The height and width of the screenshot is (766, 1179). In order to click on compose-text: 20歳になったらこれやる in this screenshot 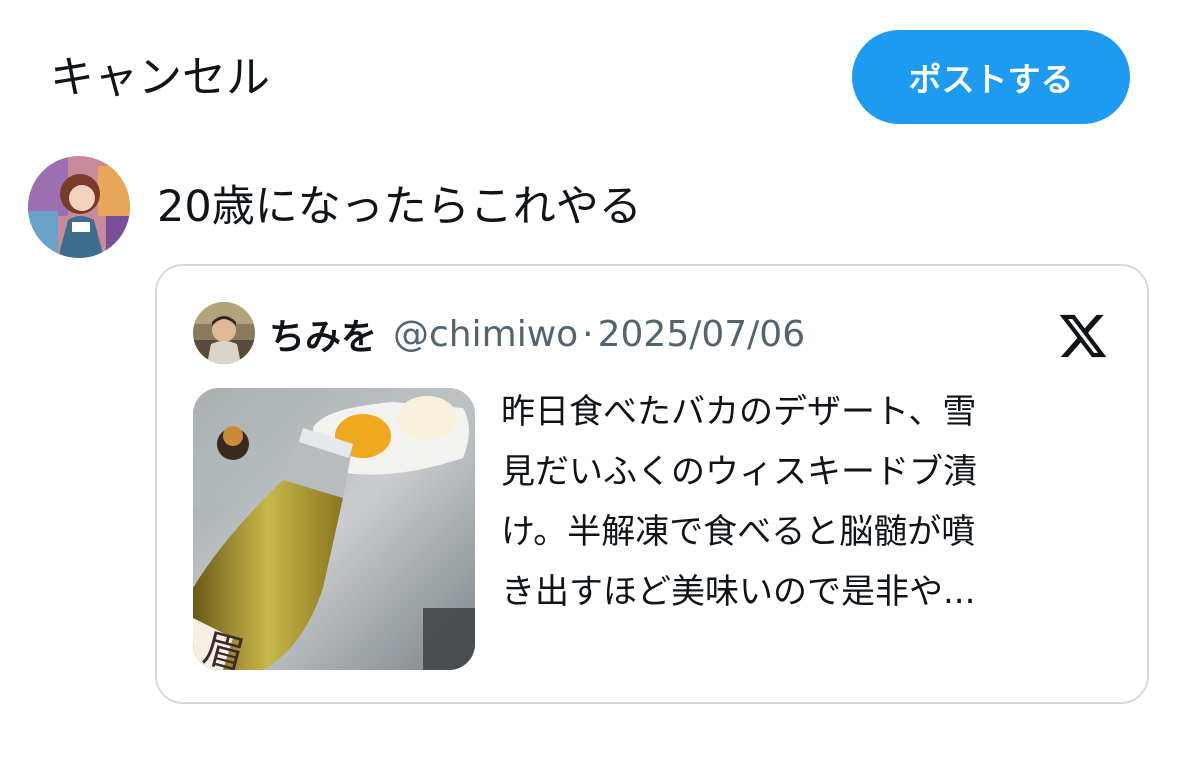, I will do `click(399, 207)`.